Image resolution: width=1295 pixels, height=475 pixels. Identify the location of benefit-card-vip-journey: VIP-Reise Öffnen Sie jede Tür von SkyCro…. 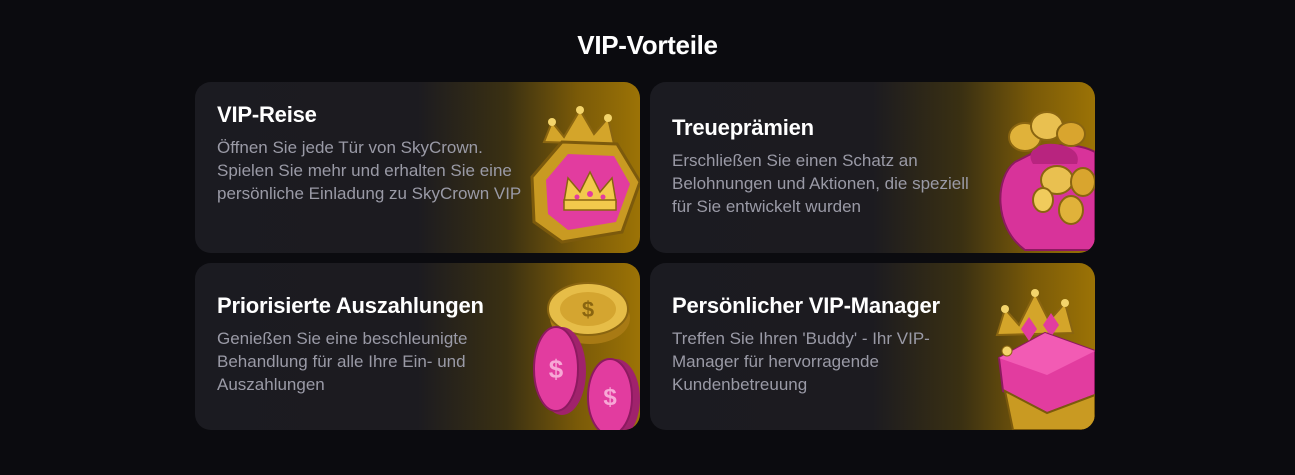
(417, 167).